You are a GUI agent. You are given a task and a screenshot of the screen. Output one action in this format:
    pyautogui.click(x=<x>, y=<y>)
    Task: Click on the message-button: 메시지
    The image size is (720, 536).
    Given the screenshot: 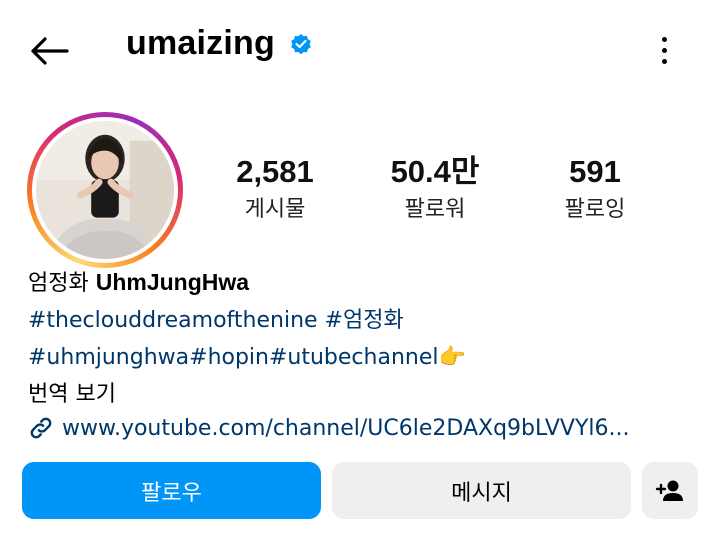 What is the action you would take?
    pyautogui.click(x=481, y=490)
    